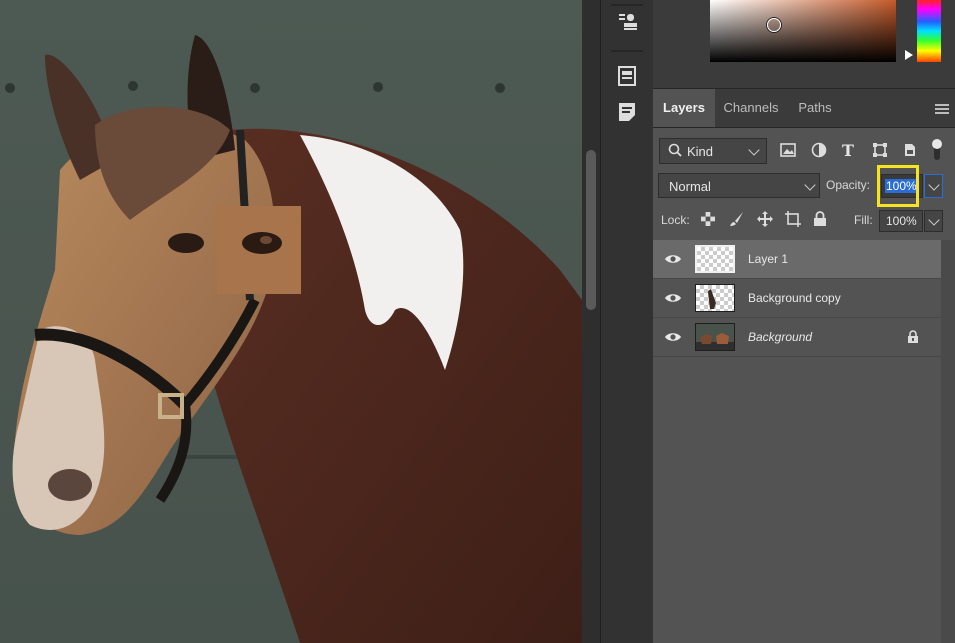  I want to click on lock-label: Lock:, so click(675, 220).